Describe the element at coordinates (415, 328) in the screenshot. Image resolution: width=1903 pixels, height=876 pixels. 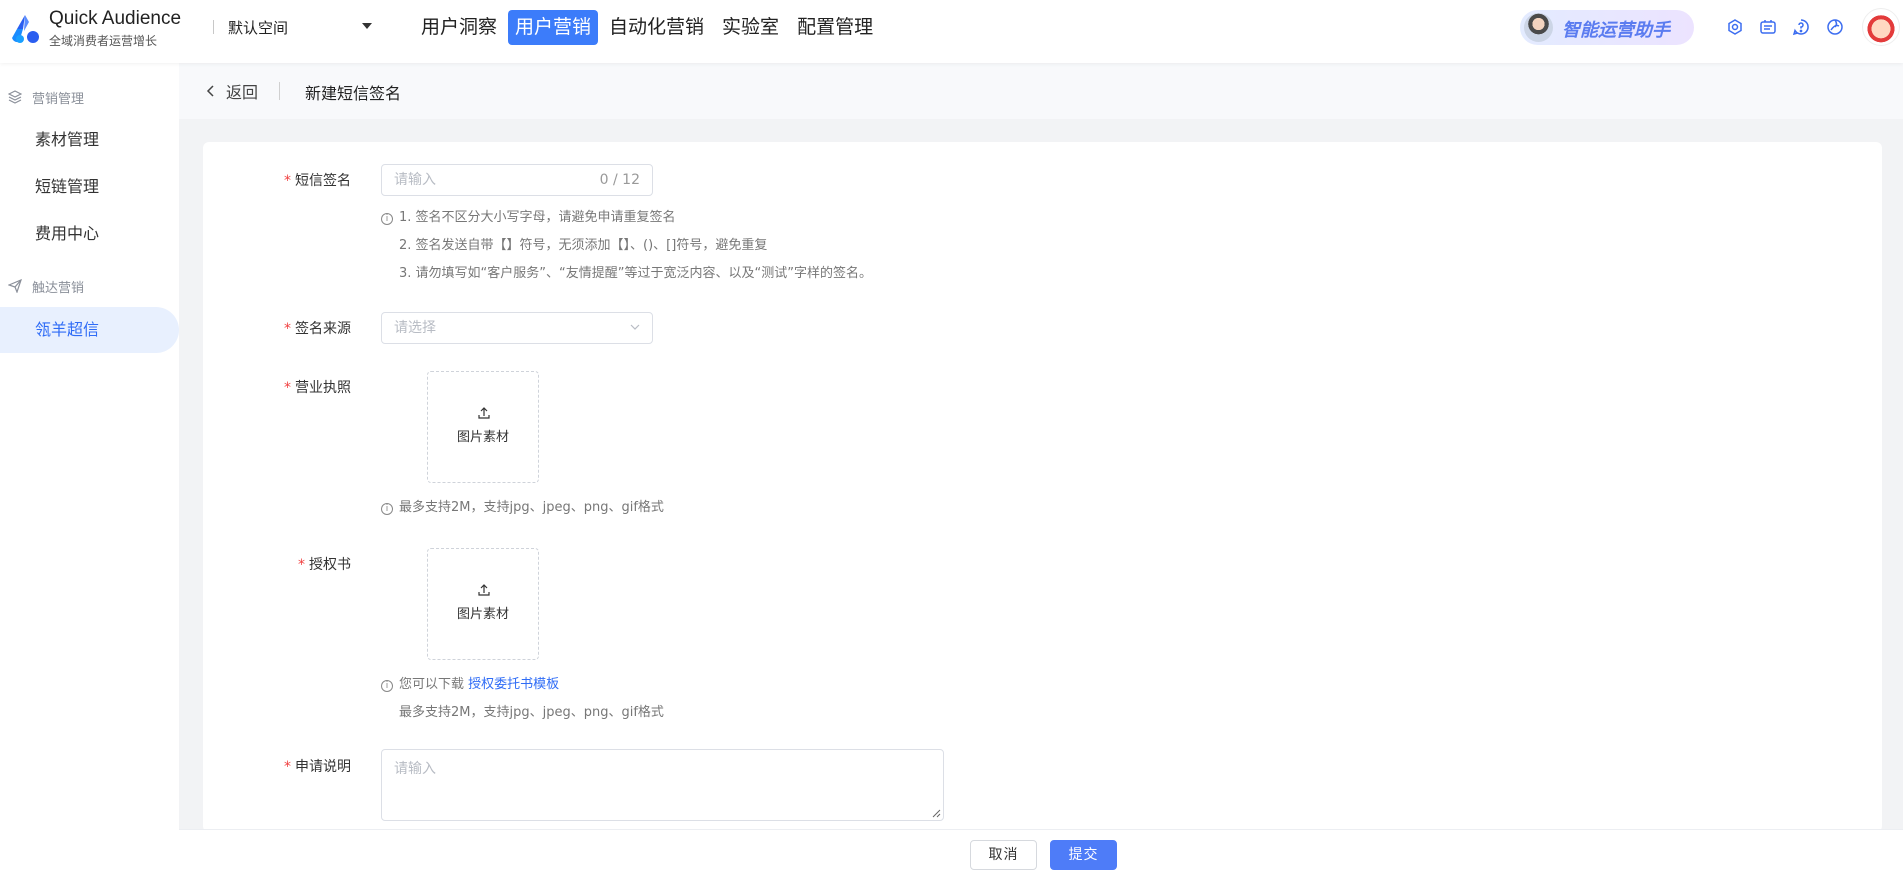
I see `source-placeholder: 请选择` at that location.